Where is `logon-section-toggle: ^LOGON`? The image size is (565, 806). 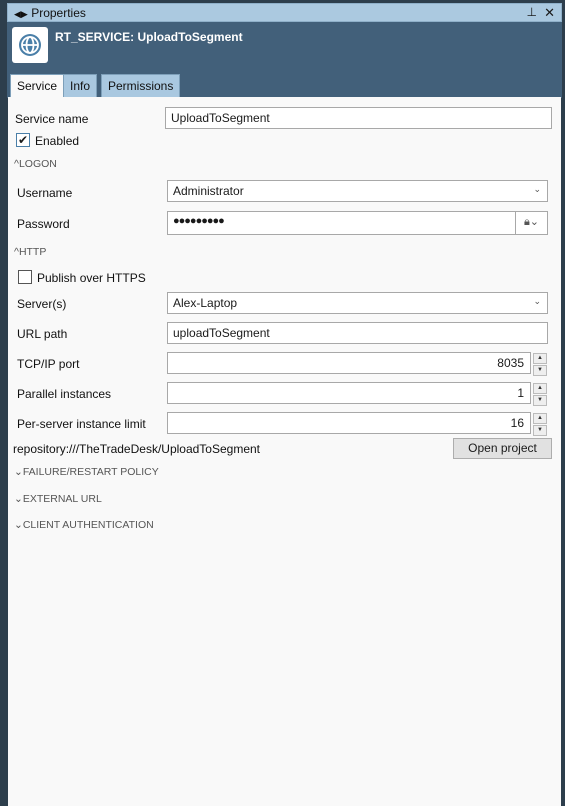
logon-section-toggle: ^LOGON is located at coordinates (35, 164).